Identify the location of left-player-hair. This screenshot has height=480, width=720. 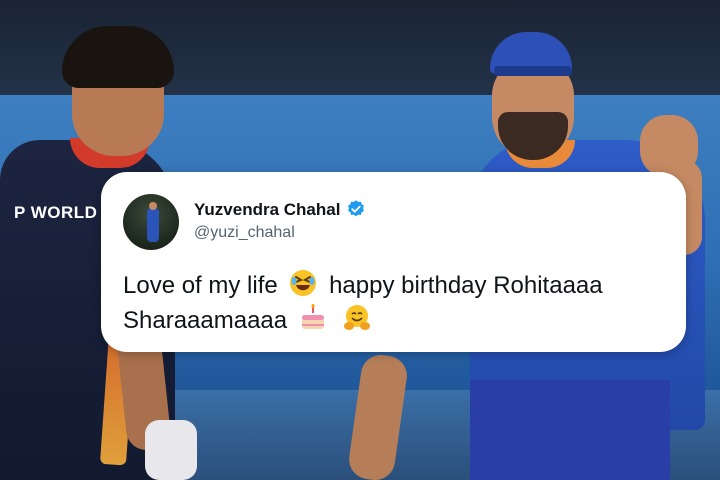
(118, 57).